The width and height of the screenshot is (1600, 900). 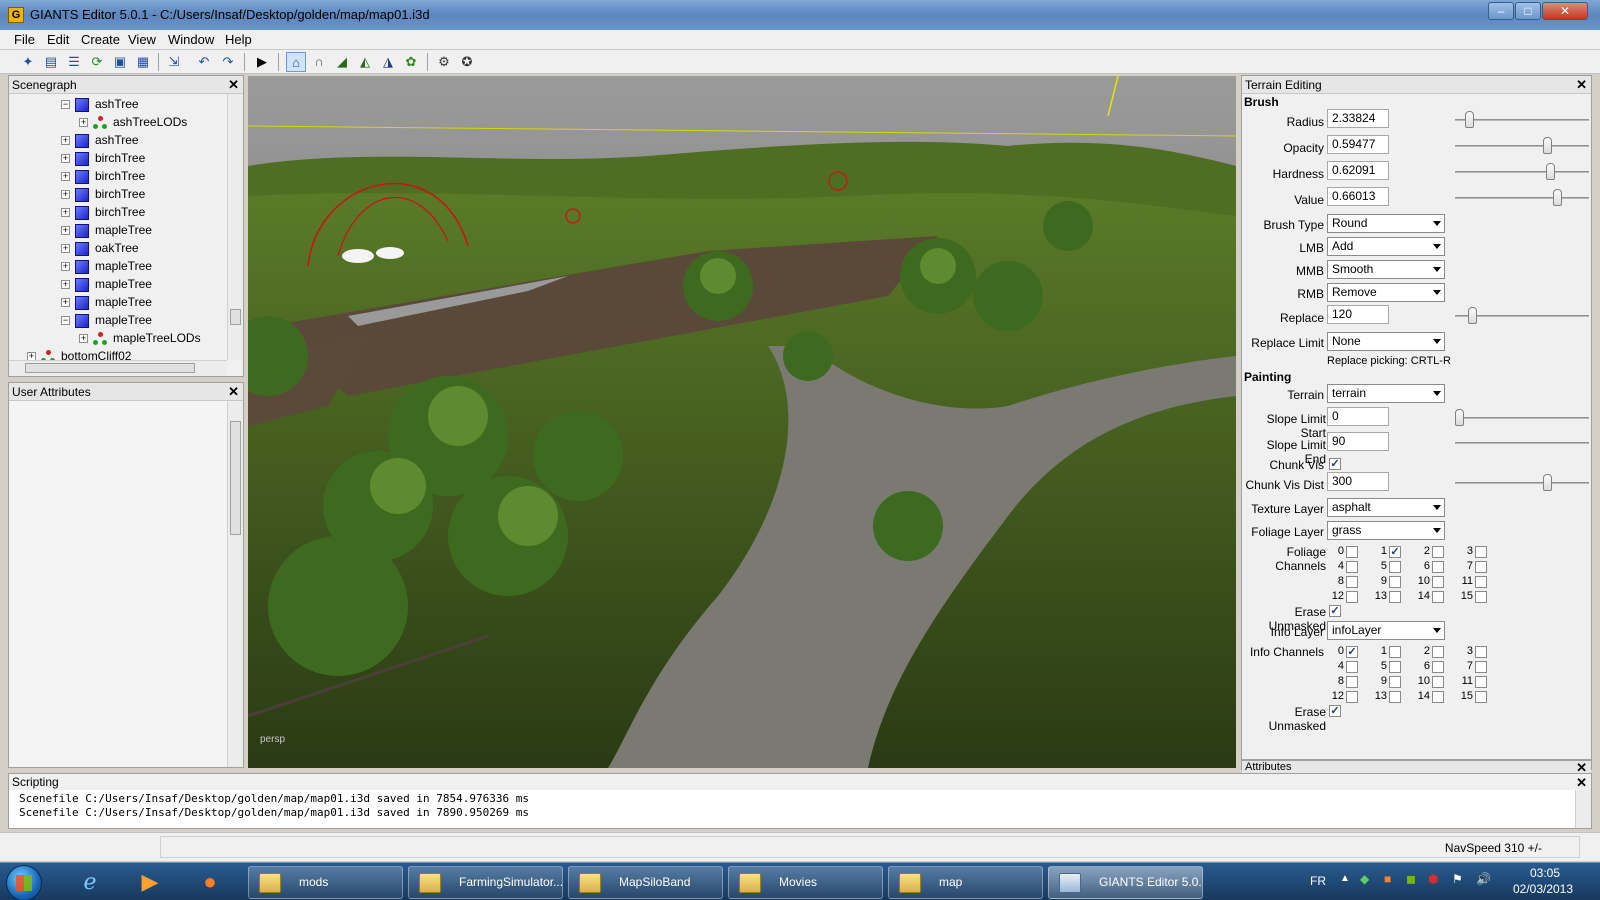 What do you see at coordinates (1469, 119) in the screenshot?
I see `radius-slider-thumb` at bounding box center [1469, 119].